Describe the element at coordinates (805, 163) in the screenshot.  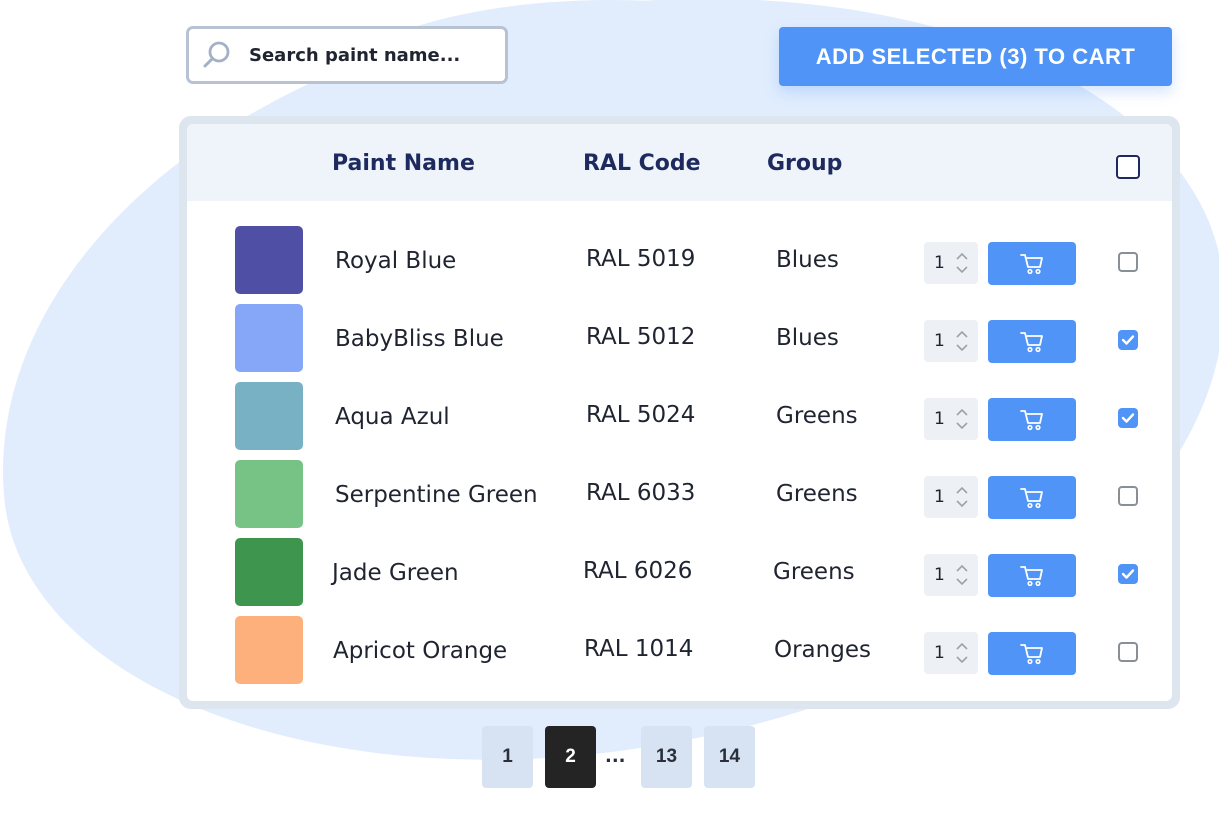
I see `column-header-group: Group` at that location.